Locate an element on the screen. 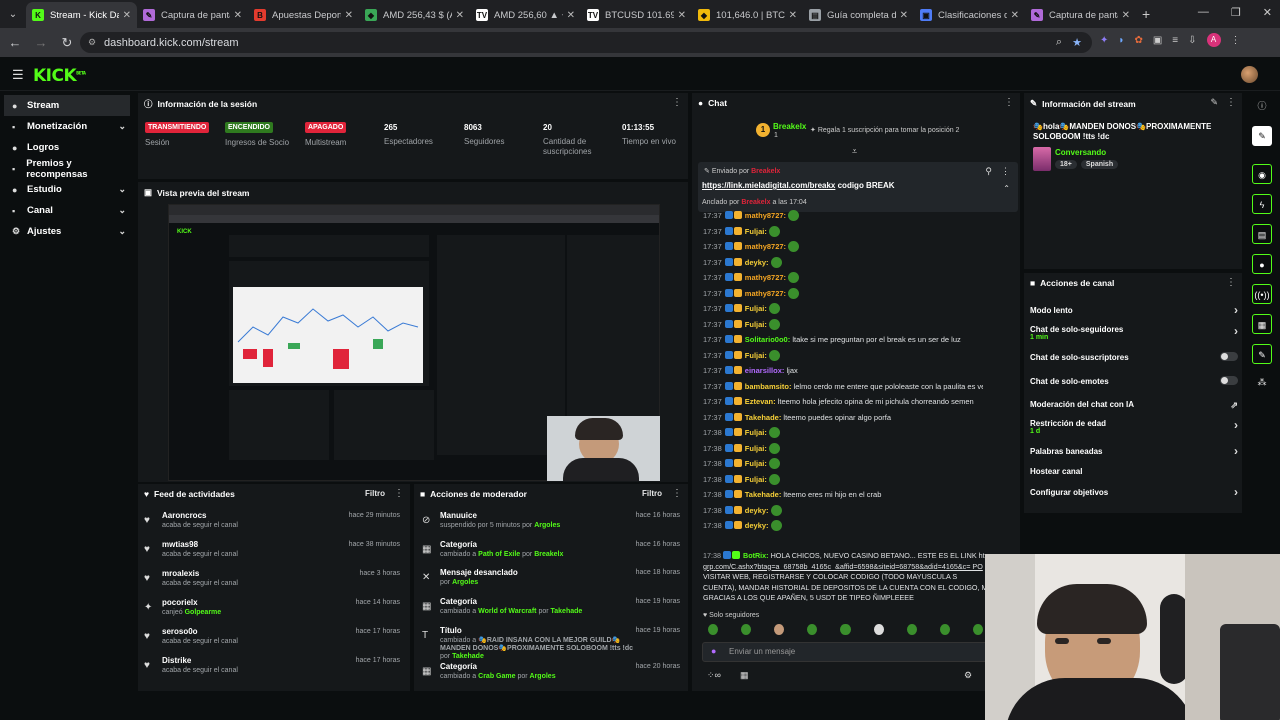 This screenshot has height=720, width=1280. downloads-icon: ⇩ is located at coordinates (1192, 41).